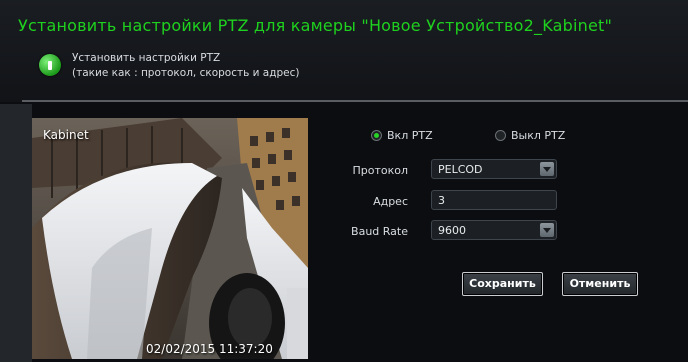 The height and width of the screenshot is (362, 688). I want to click on cancel-button: Отменить, so click(600, 284).